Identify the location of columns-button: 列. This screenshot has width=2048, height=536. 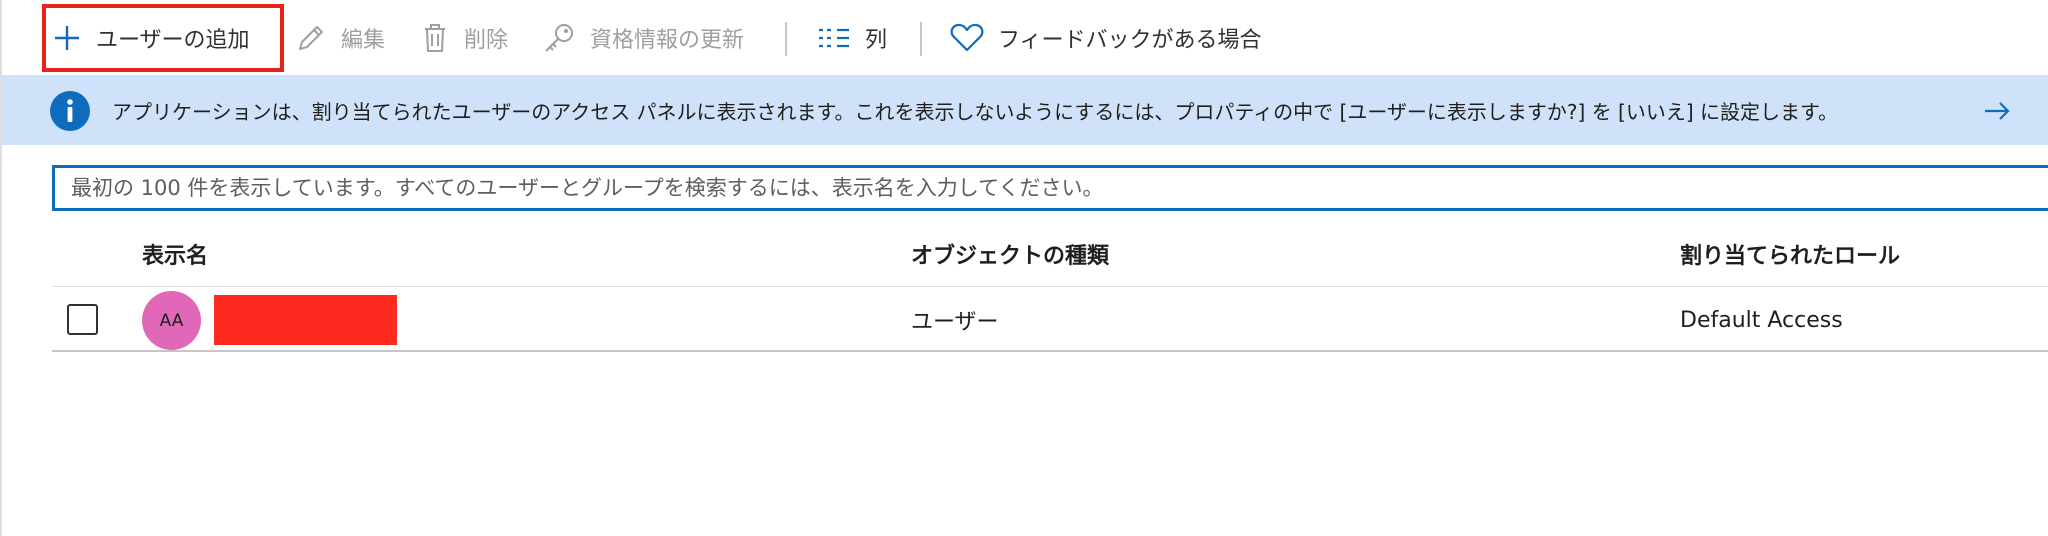
(852, 38).